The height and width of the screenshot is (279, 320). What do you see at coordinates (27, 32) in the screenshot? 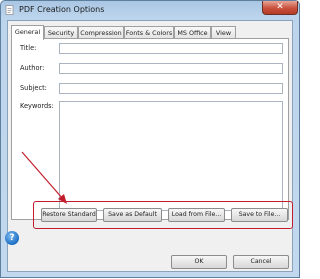
I see `tab-general: General` at bounding box center [27, 32].